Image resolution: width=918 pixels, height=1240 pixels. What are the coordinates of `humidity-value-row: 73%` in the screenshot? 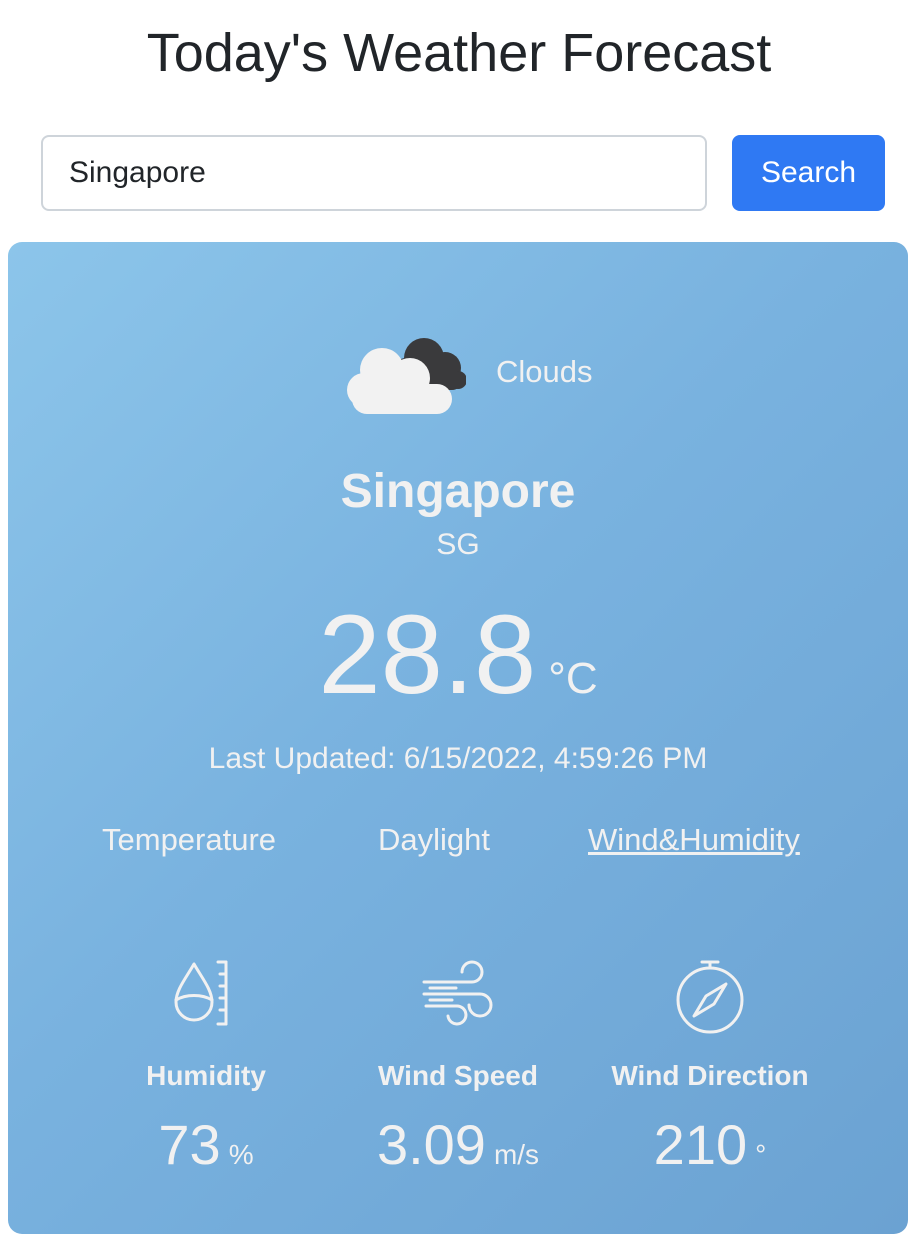 It's located at (206, 1144).